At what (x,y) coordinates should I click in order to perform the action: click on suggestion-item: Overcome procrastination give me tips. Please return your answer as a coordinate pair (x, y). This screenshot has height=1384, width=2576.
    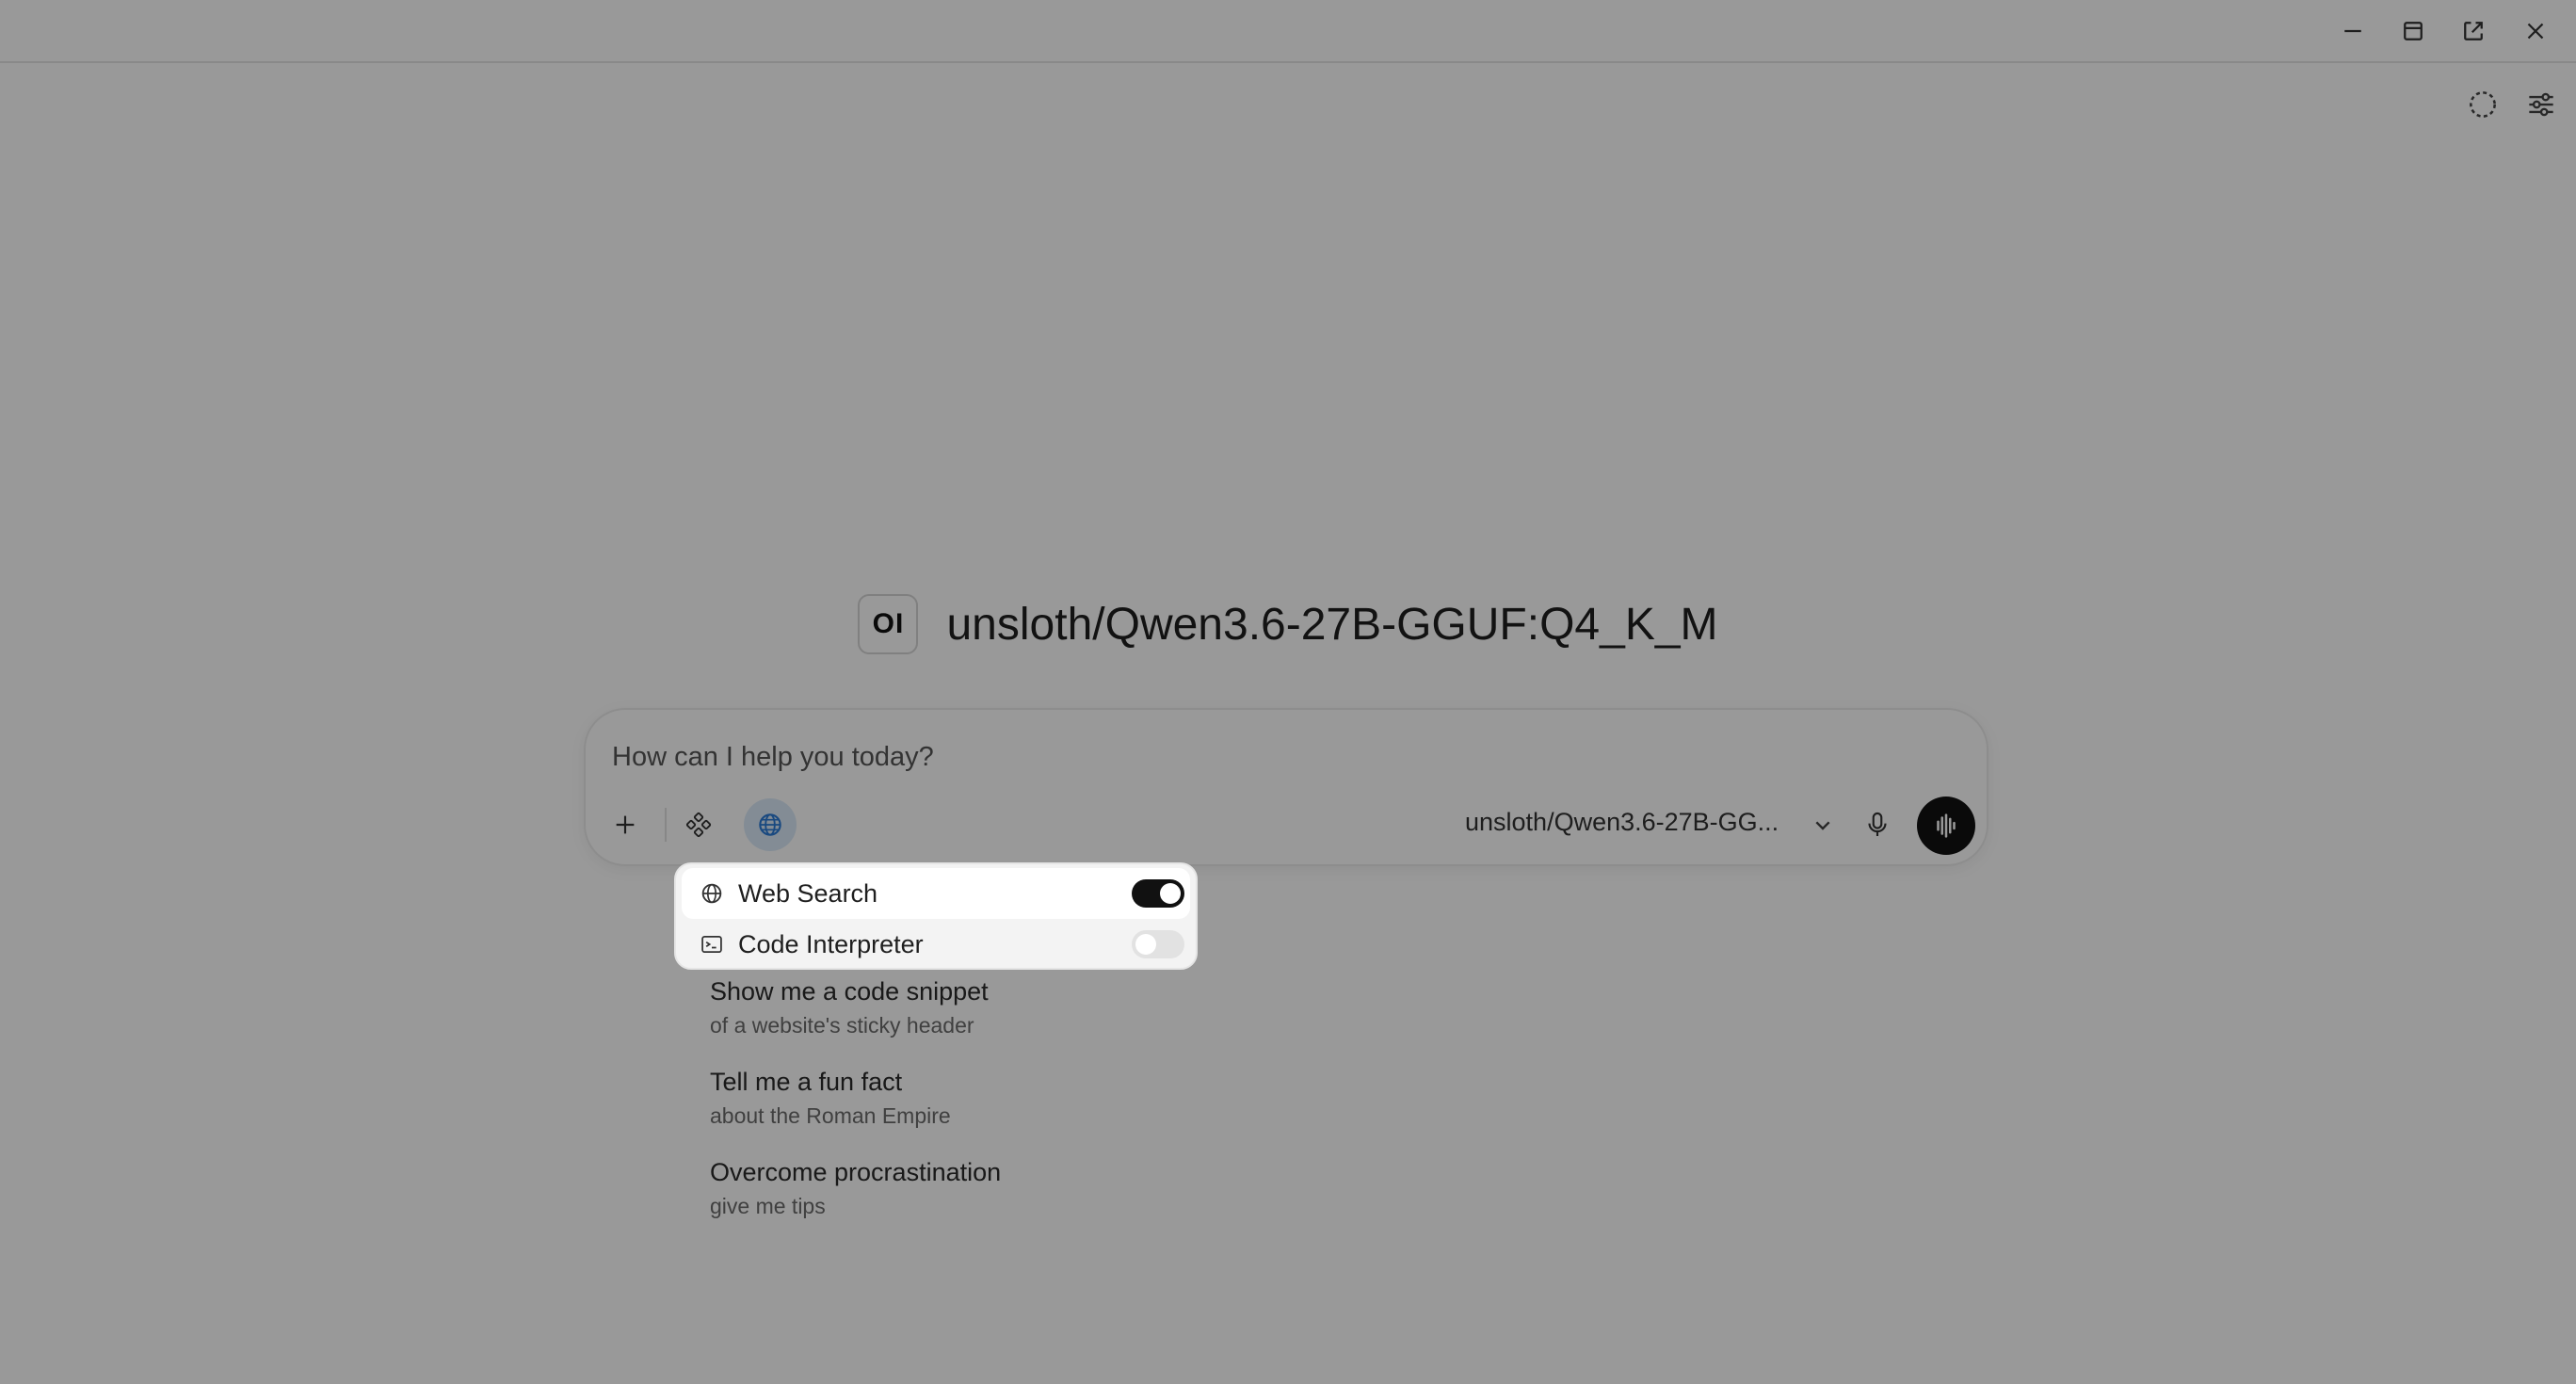
    Looking at the image, I should click on (1039, 1199).